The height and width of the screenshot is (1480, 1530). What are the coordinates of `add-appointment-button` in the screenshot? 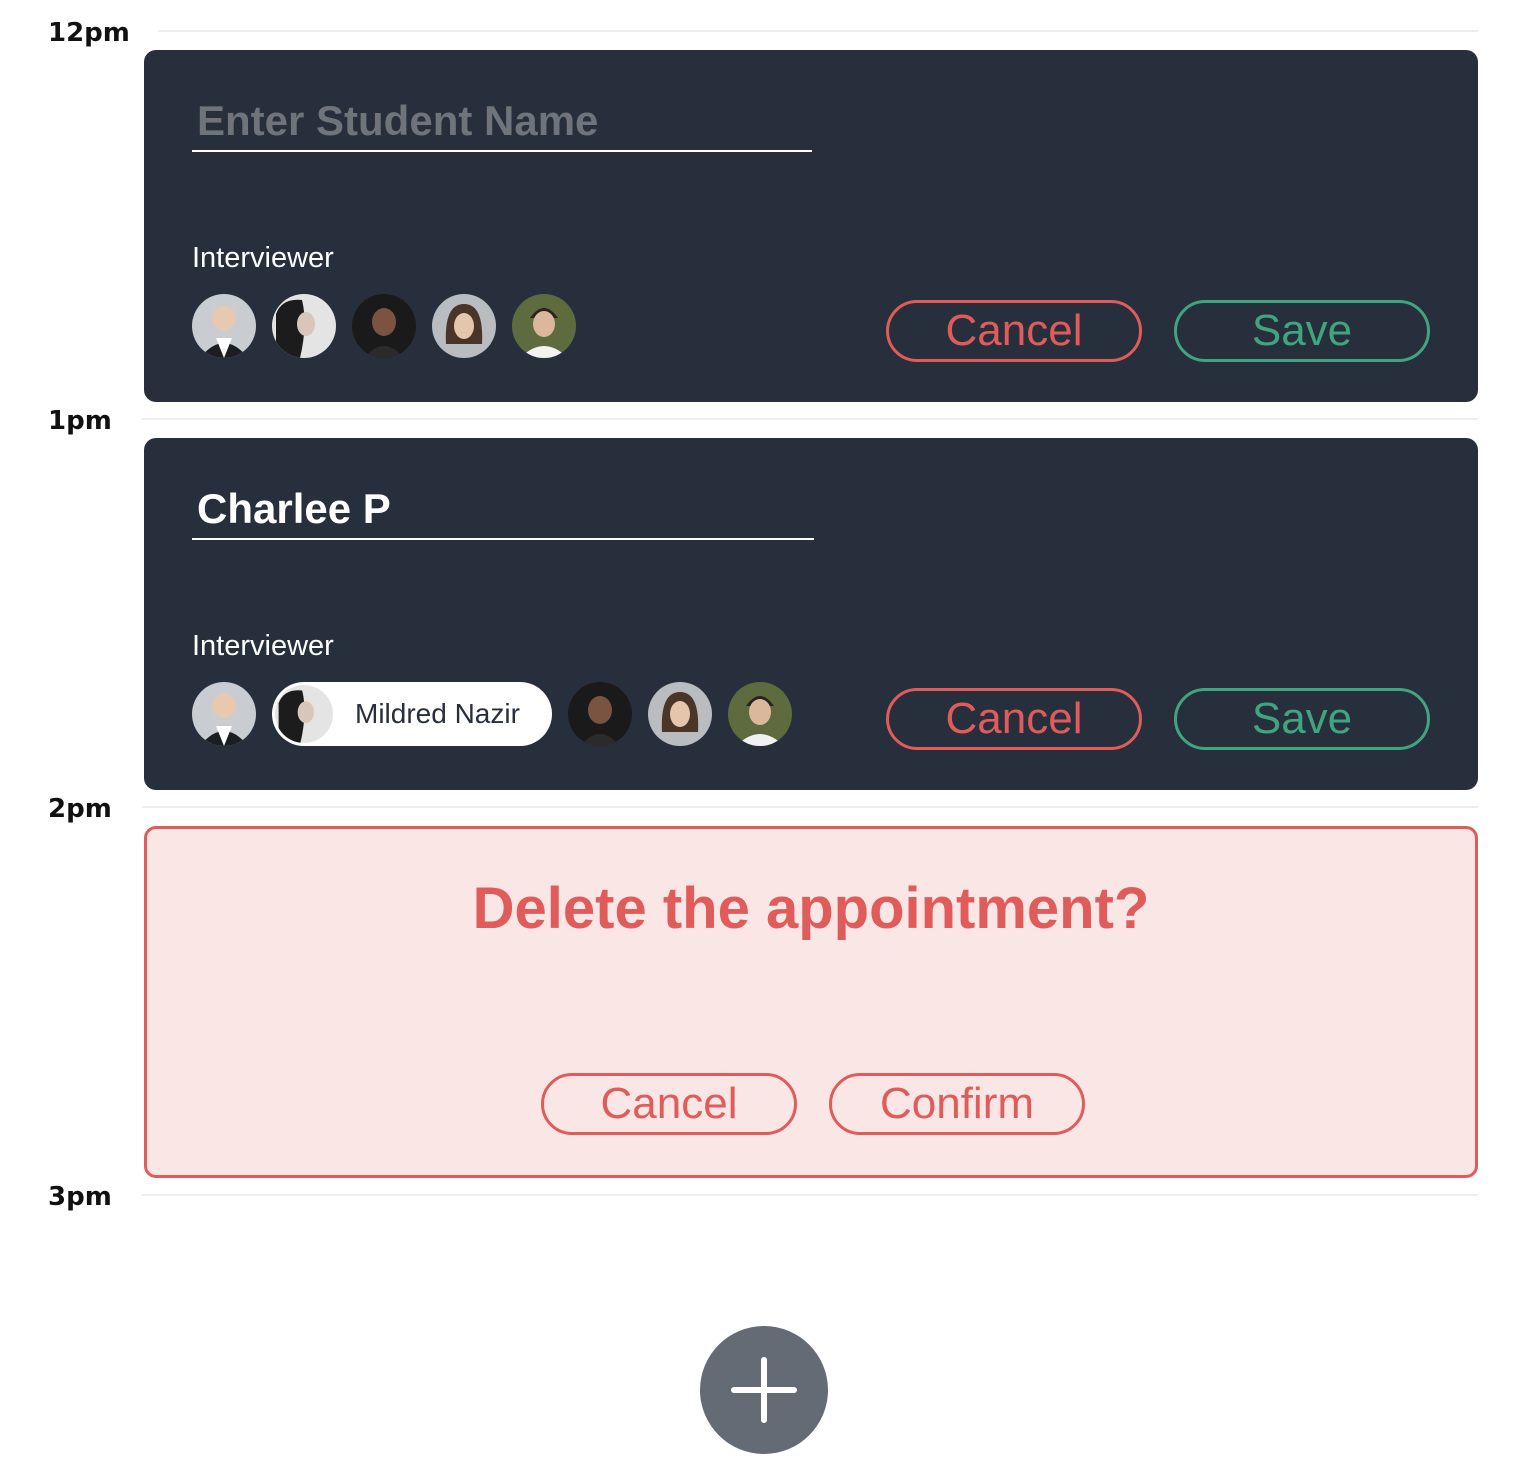 It's located at (764, 1390).